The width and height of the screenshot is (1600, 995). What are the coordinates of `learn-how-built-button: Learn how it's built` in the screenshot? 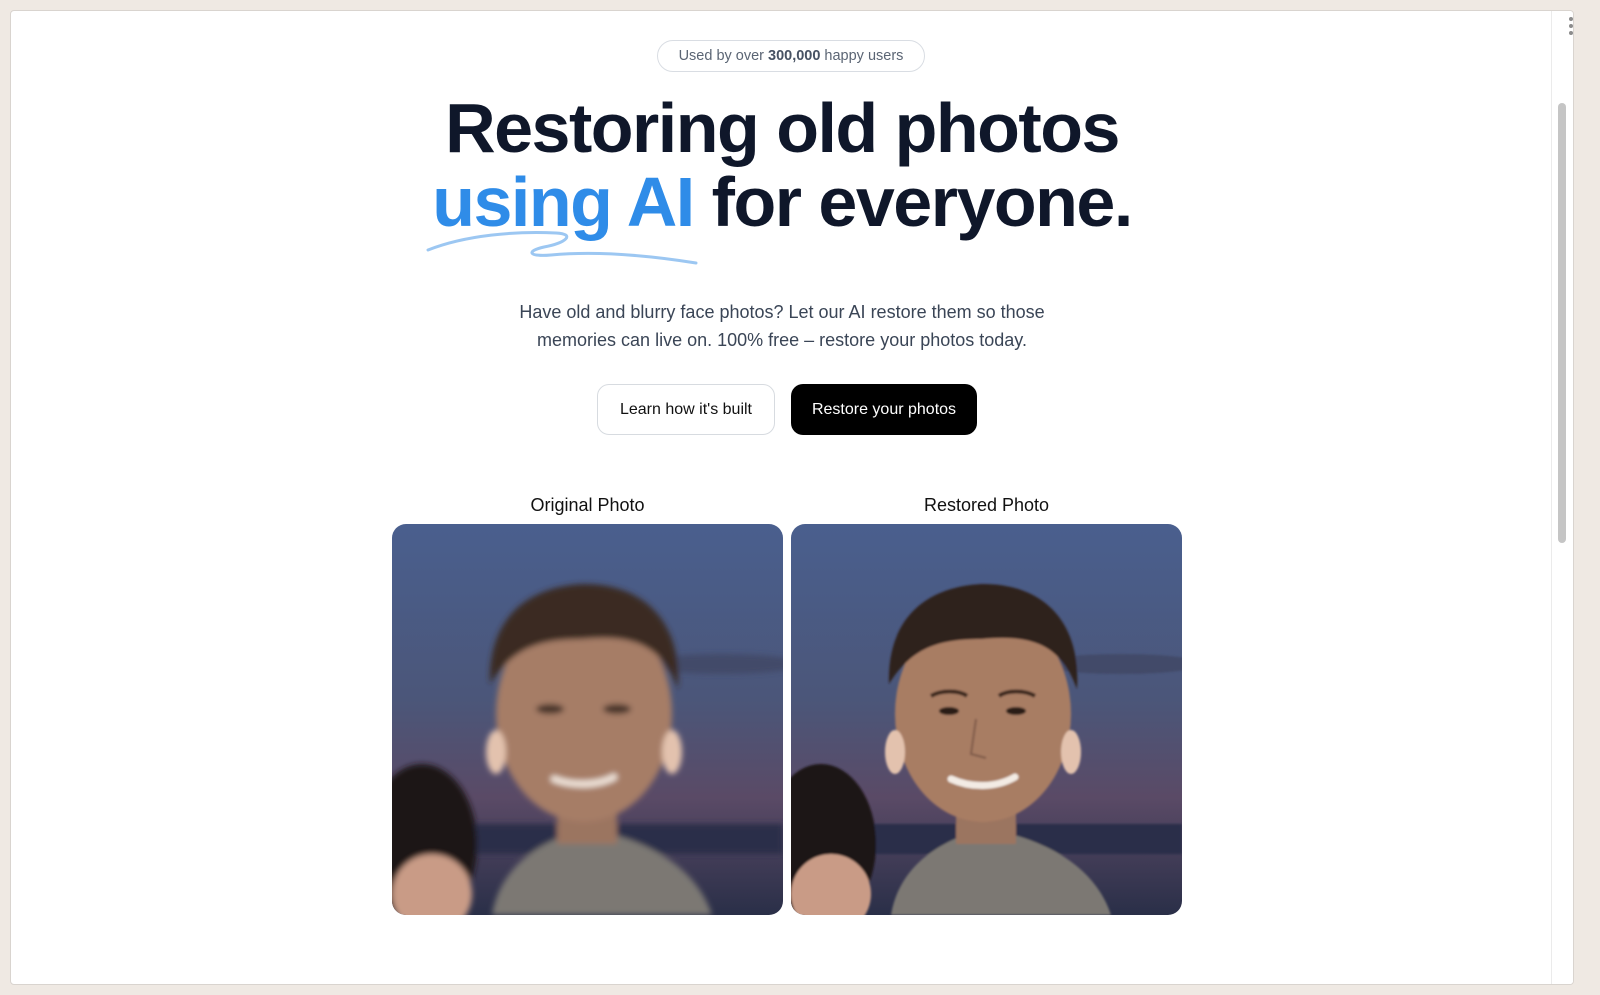 It's located at (686, 409).